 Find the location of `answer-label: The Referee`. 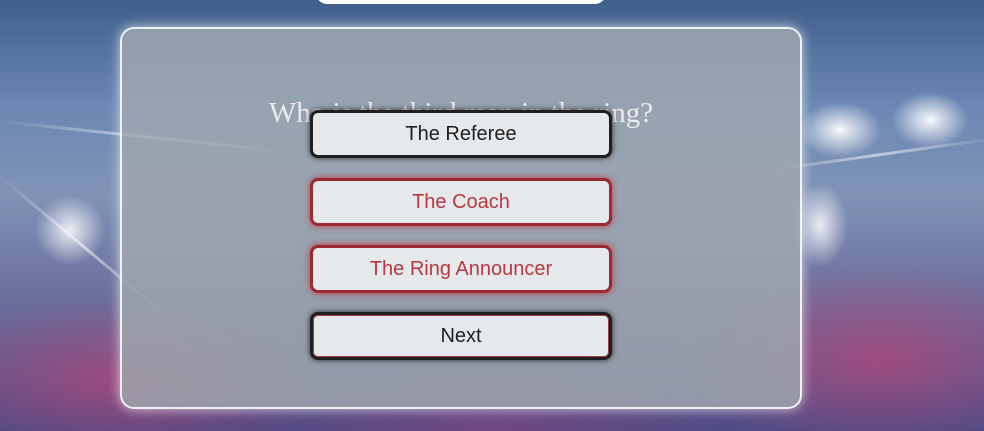

answer-label: The Referee is located at coordinates (461, 133).